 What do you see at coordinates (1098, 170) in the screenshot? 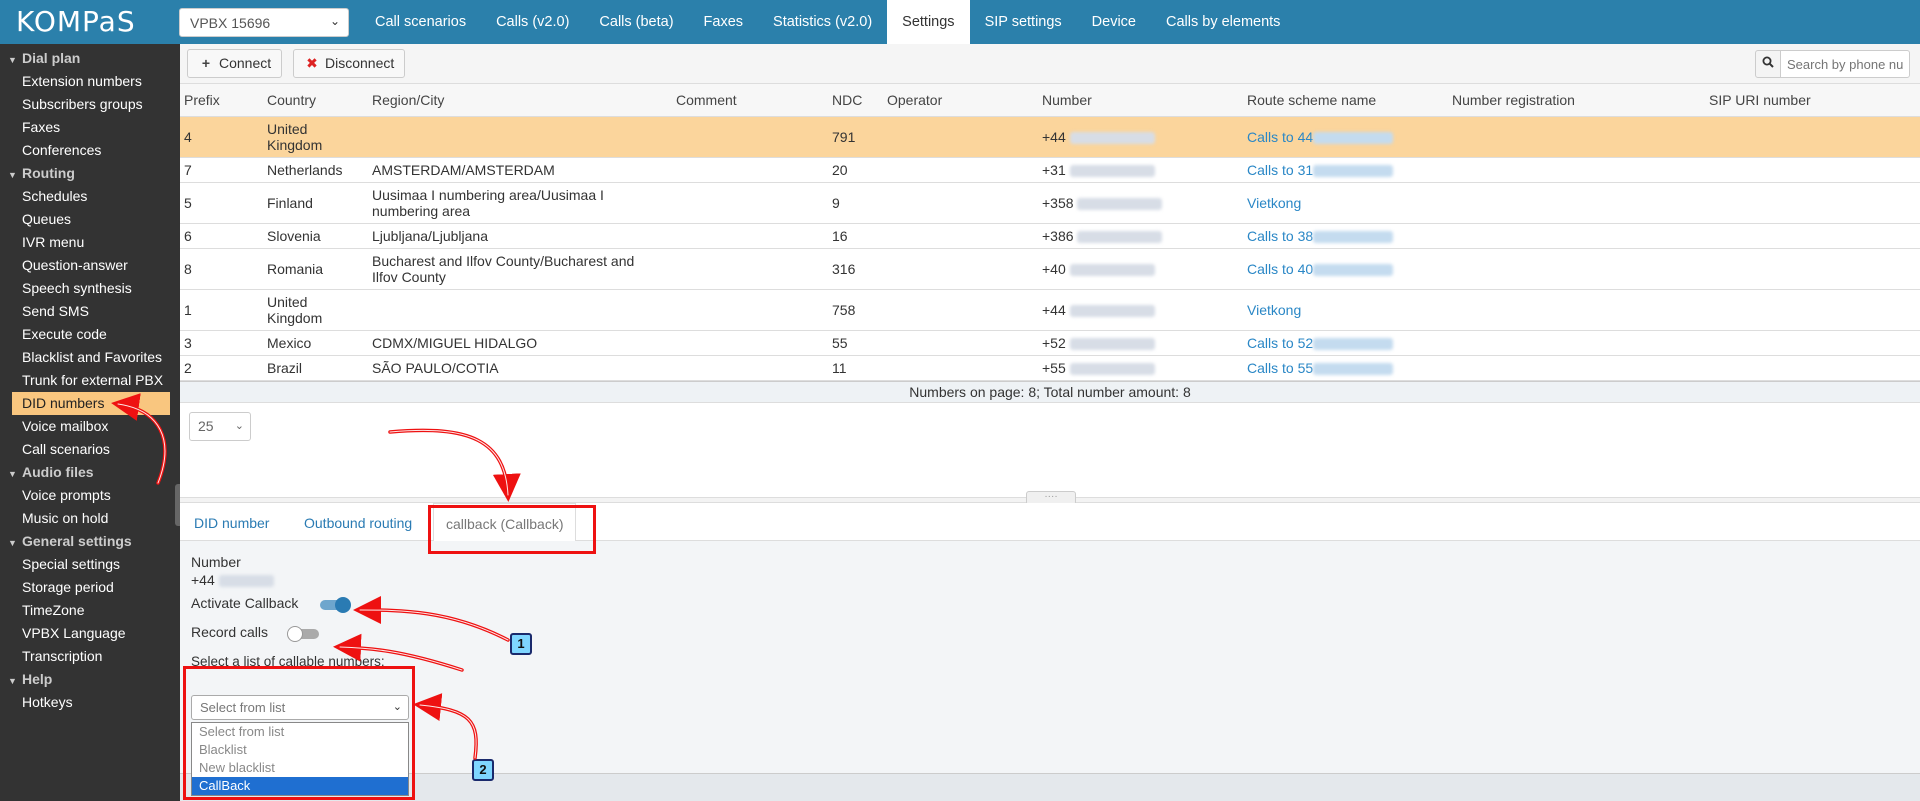
I see `cell-number: +31` at bounding box center [1098, 170].